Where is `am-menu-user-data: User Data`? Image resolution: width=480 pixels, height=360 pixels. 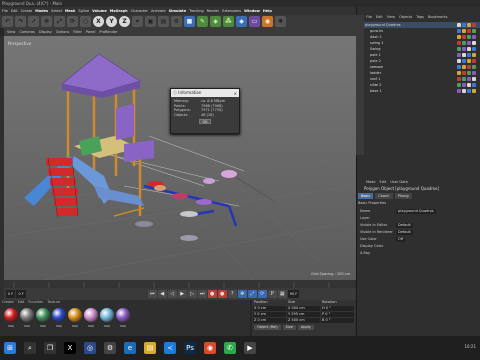 am-menu-user-data: User Data is located at coordinates (398, 182).